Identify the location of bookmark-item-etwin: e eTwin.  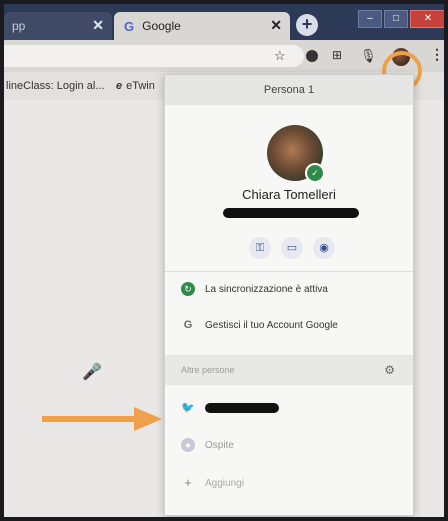
(135, 86).